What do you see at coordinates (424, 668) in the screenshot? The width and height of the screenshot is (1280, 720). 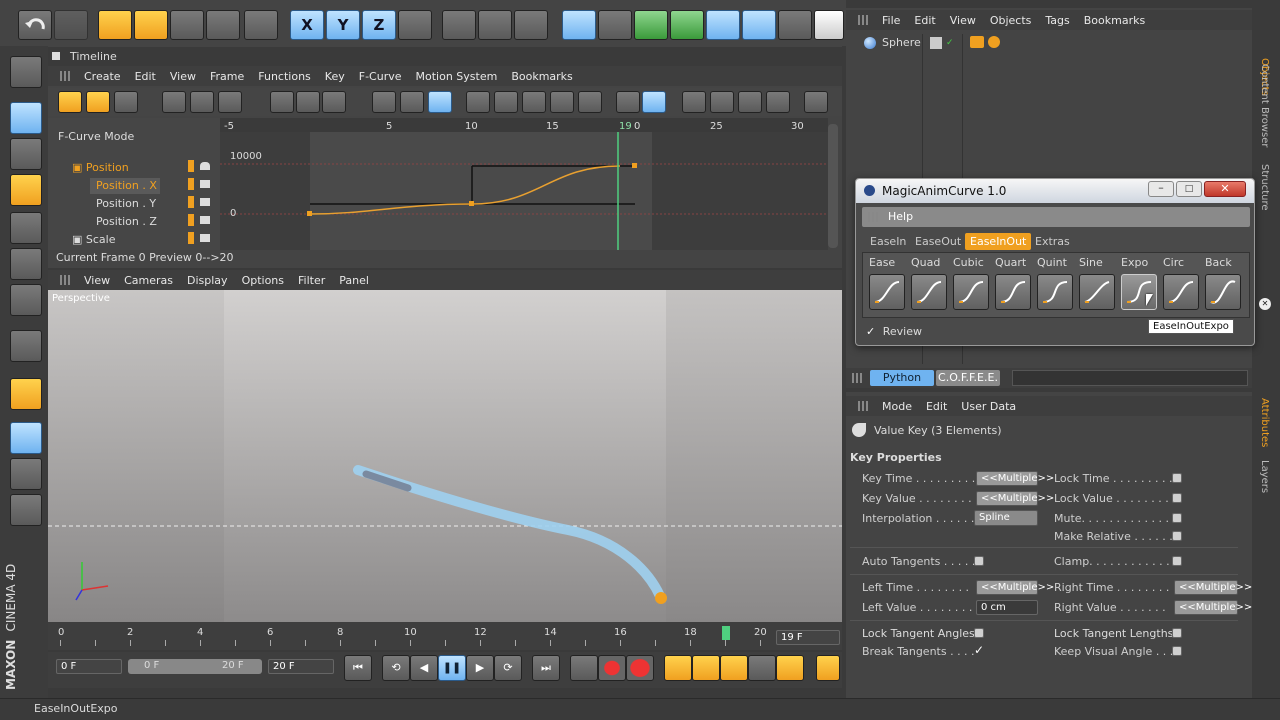 I see `prev-frame-icon: ◀` at bounding box center [424, 668].